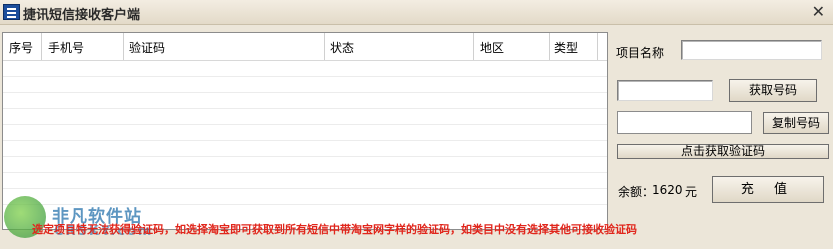  I want to click on title-bar: 捷讯短信接收客户端 ✕, so click(416, 12).